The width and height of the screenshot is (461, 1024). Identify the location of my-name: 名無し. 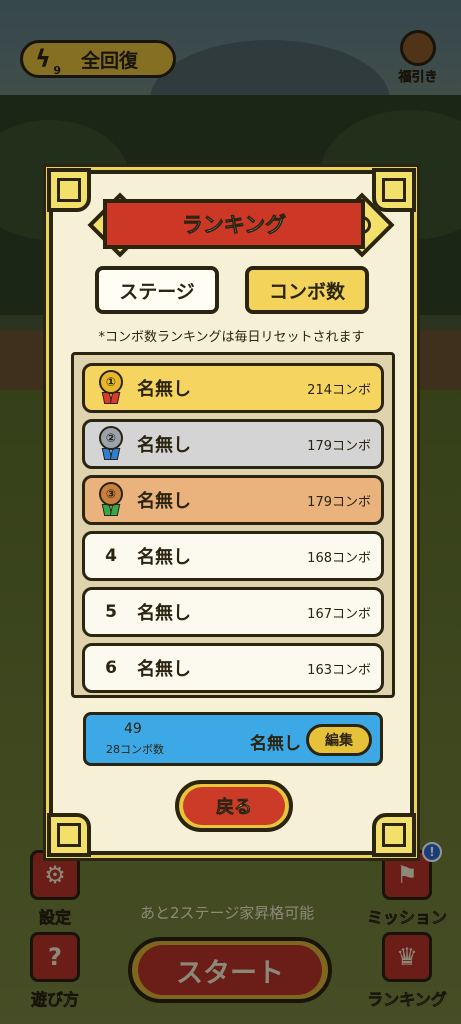
(275, 744).